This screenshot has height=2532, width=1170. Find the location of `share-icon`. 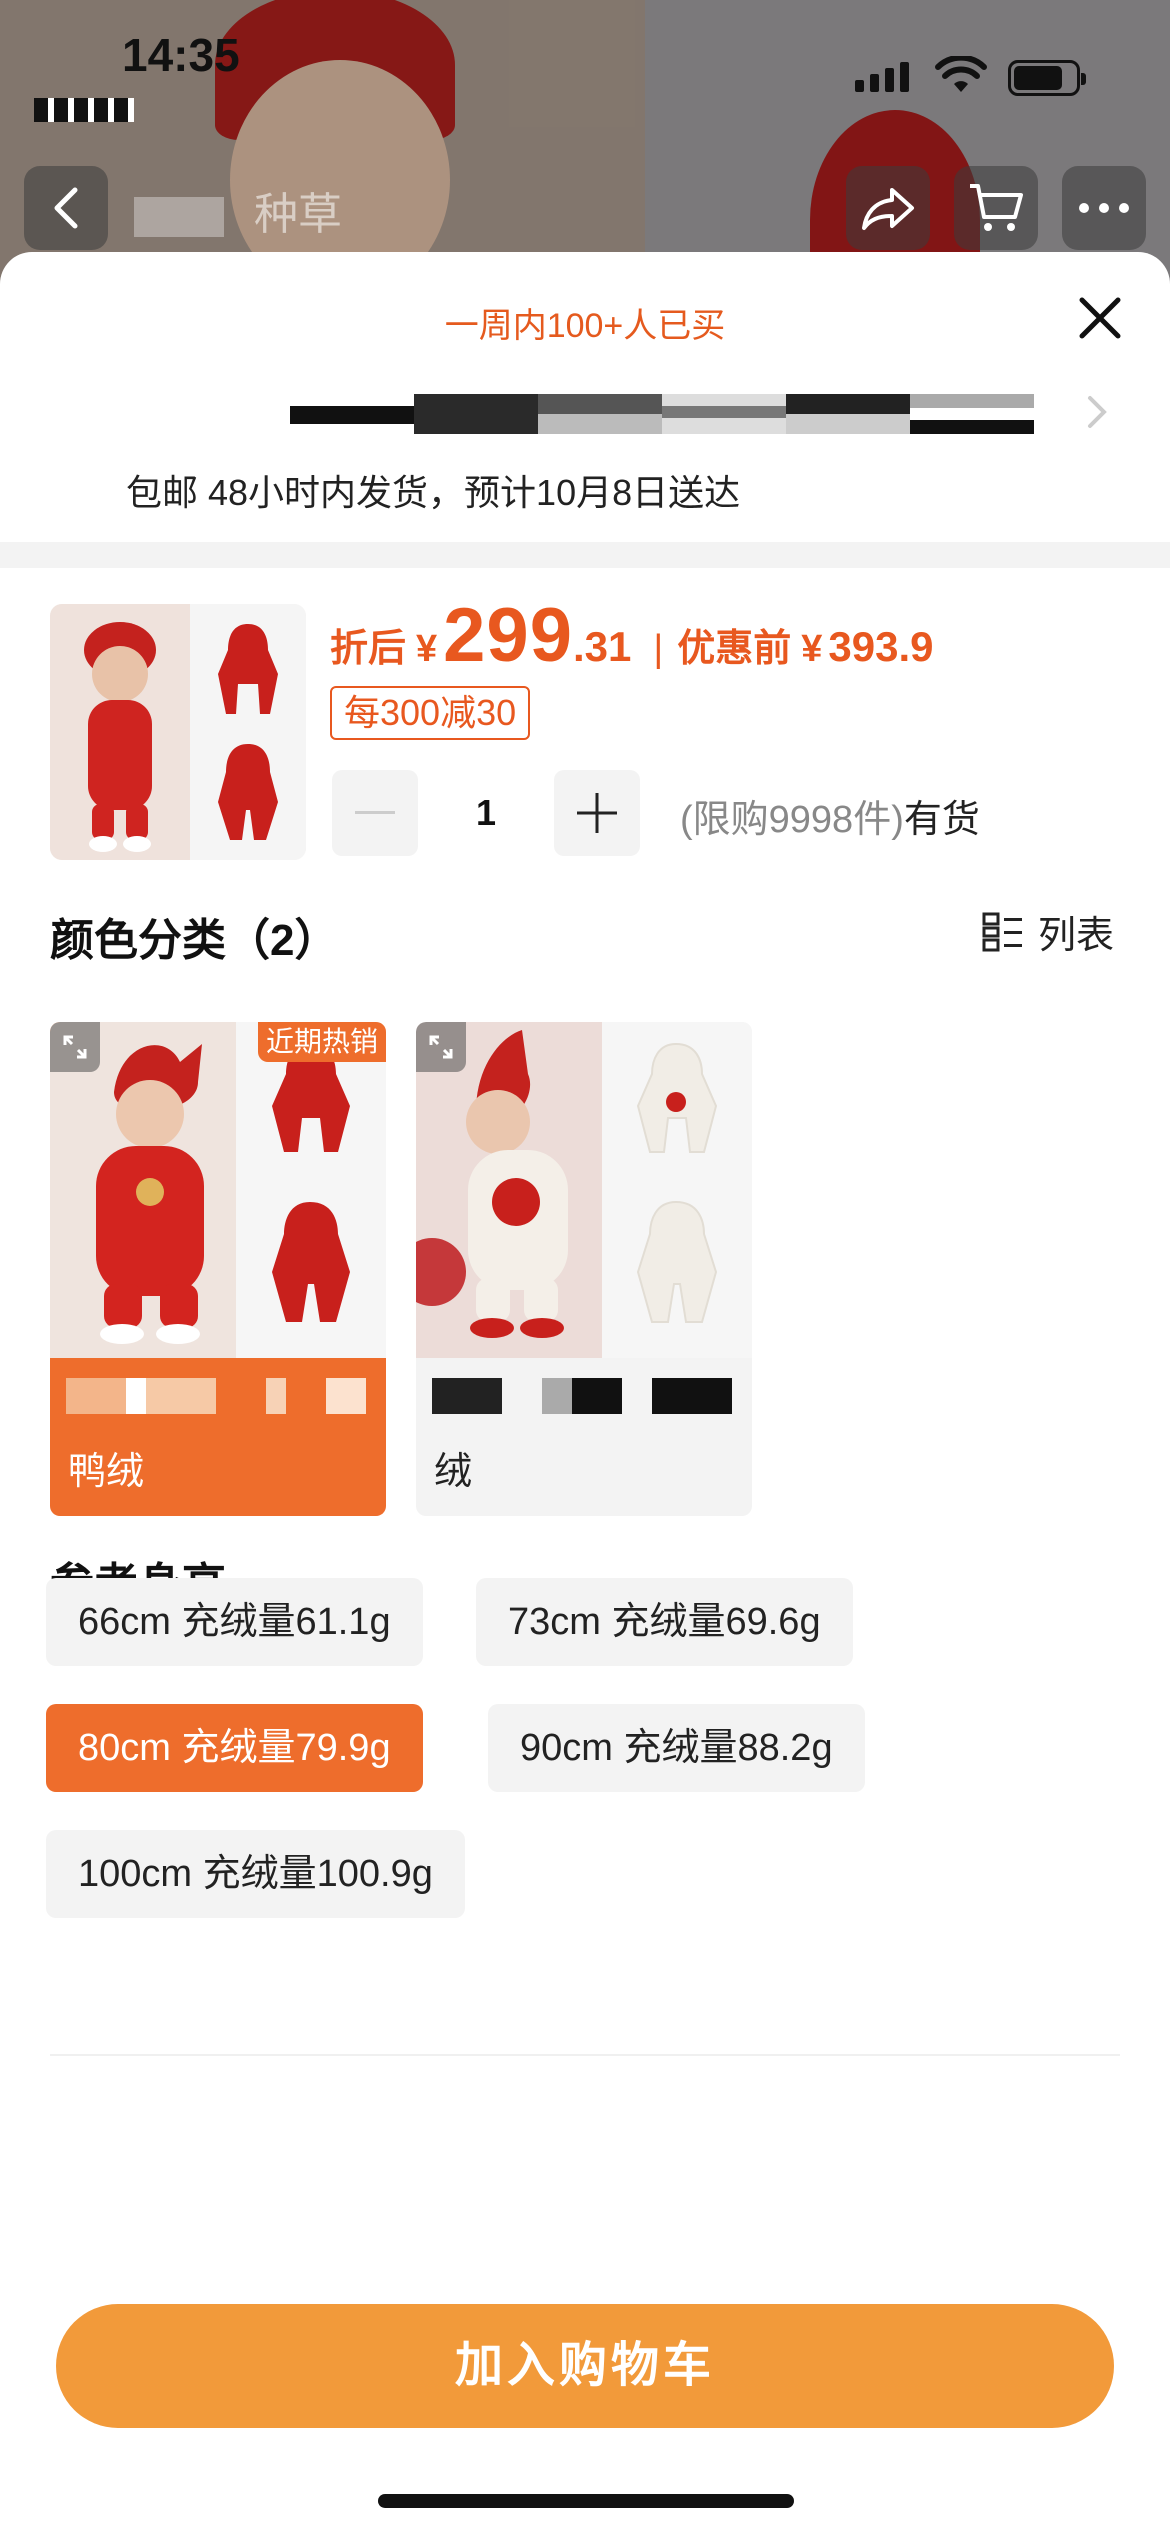

share-icon is located at coordinates (888, 209).